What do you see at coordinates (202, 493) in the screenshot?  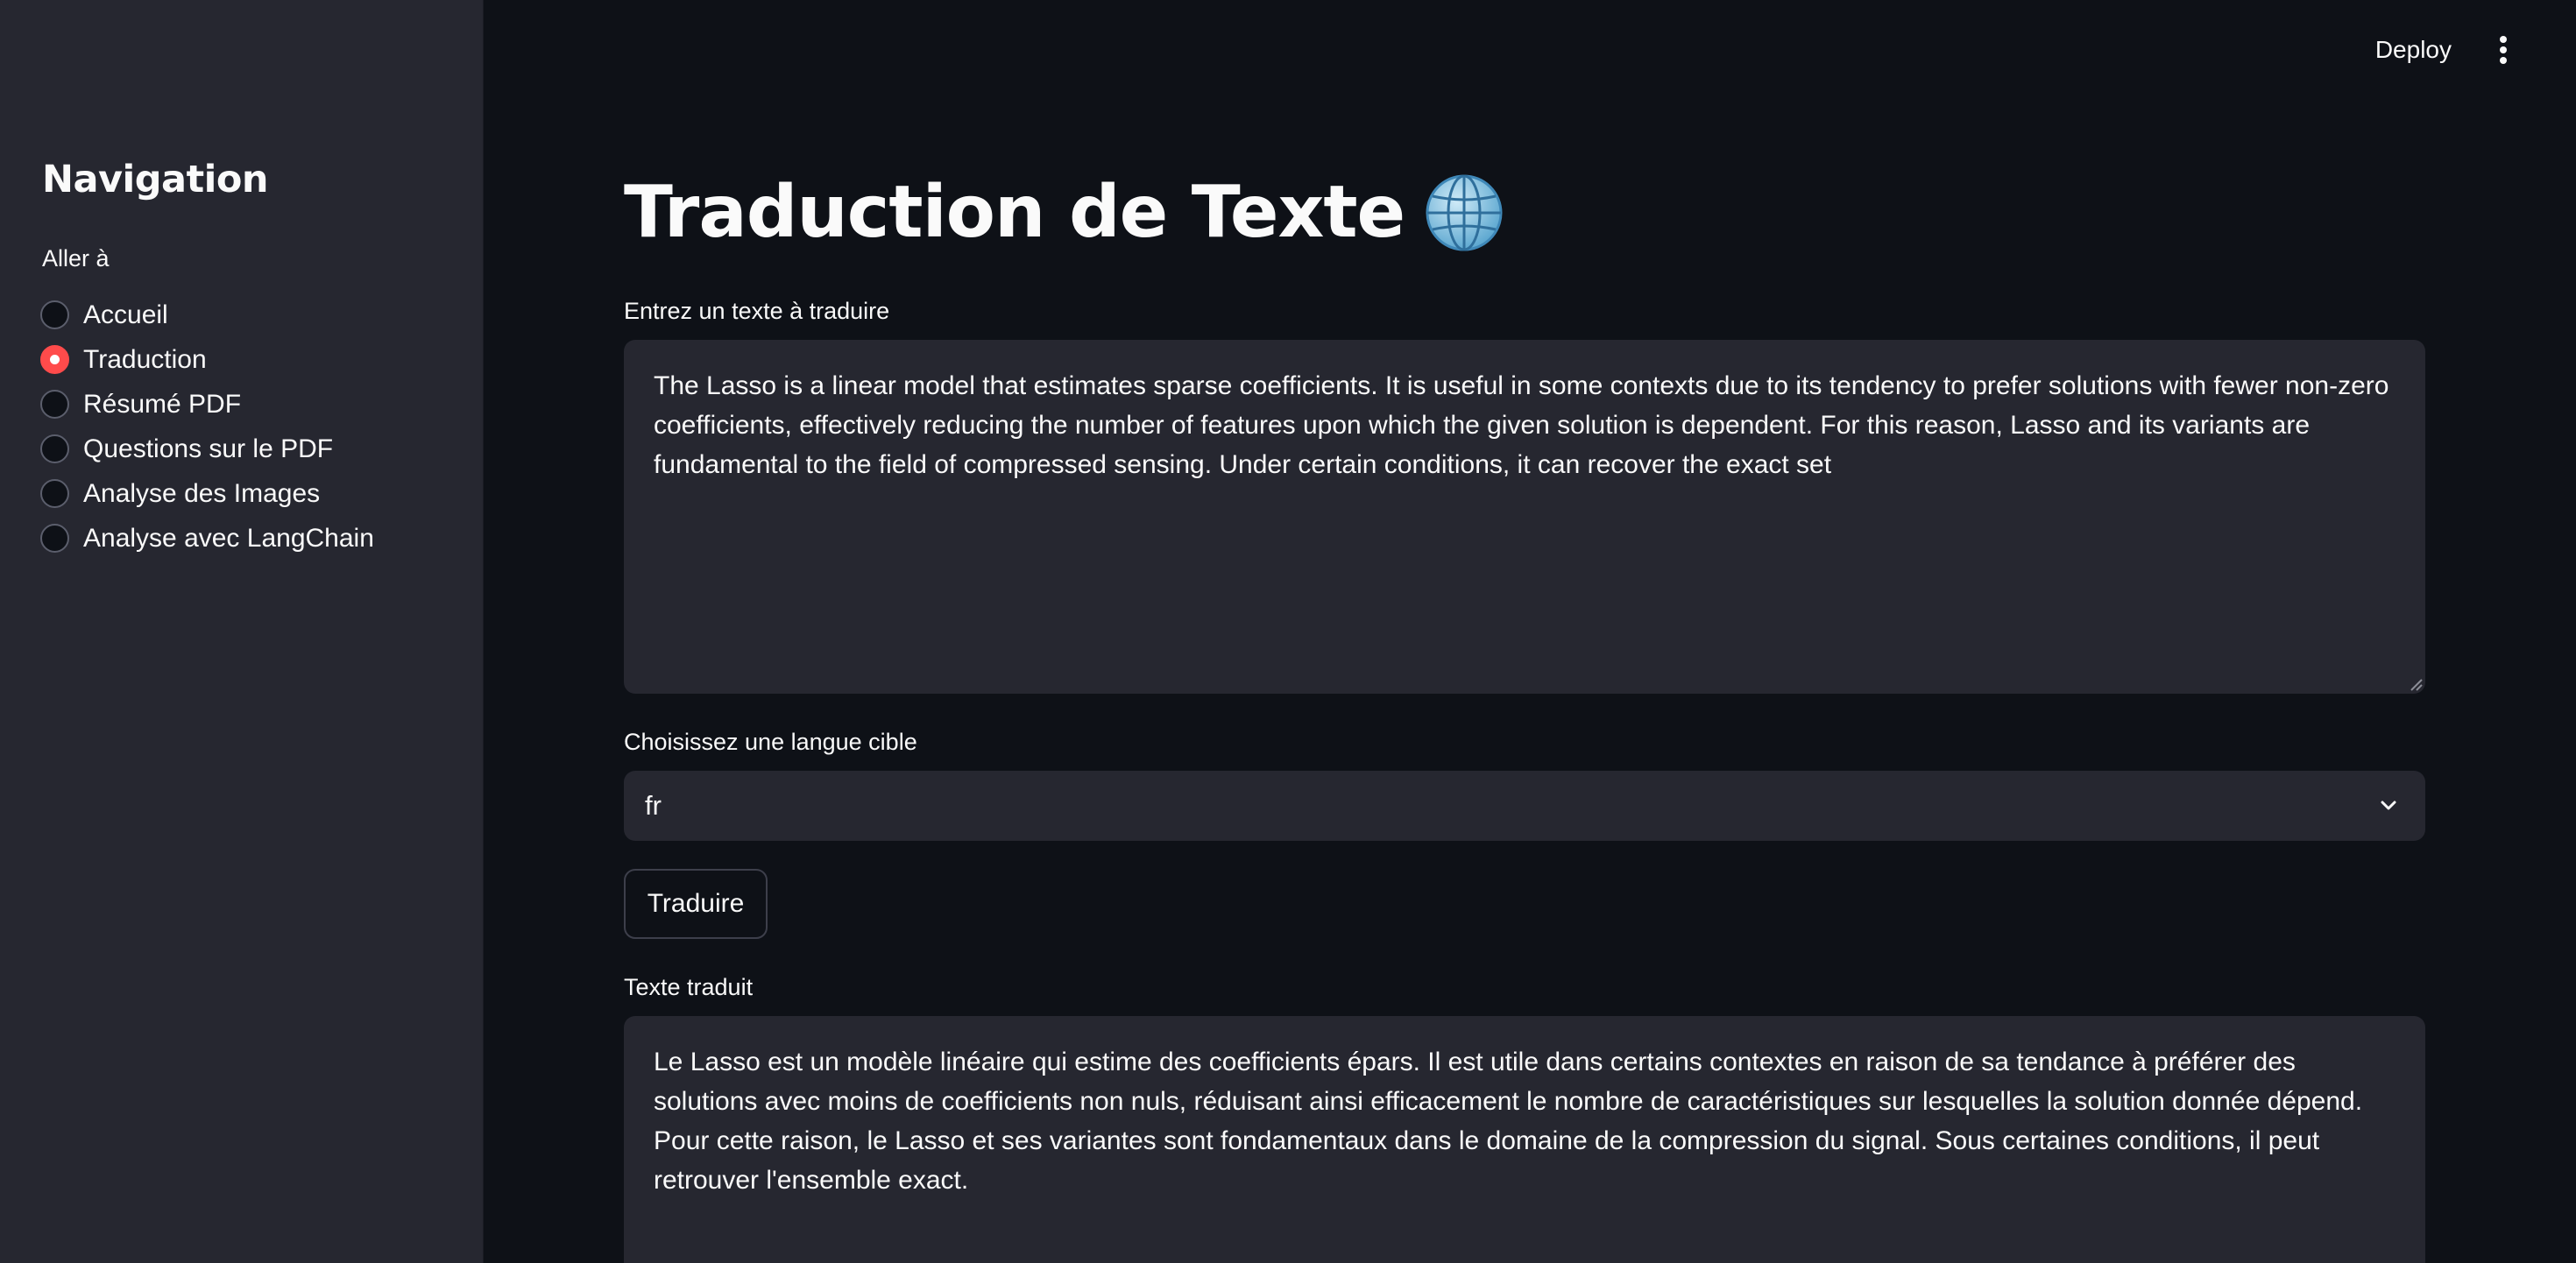 I see `radio-option-label: Analyse des Images` at bounding box center [202, 493].